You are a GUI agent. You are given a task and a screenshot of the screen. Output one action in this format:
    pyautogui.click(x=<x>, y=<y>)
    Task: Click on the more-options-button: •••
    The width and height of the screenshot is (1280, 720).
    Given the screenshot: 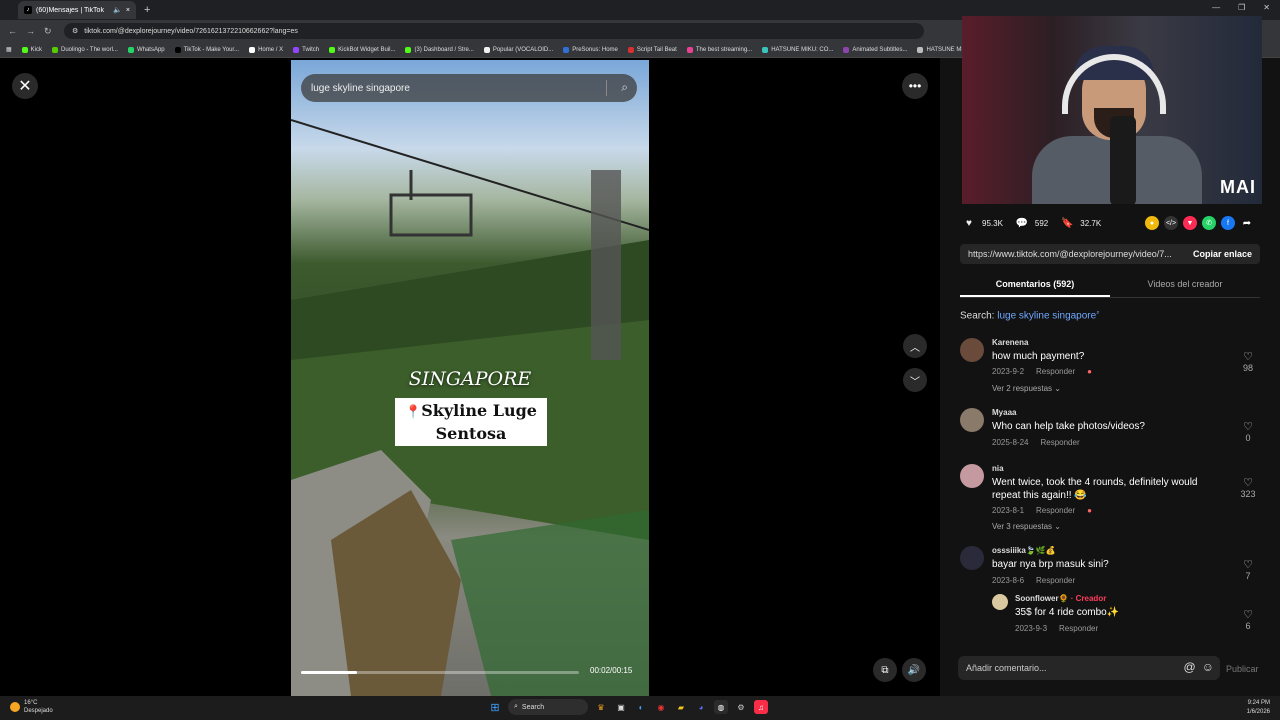 What is the action you would take?
    pyautogui.click(x=915, y=86)
    